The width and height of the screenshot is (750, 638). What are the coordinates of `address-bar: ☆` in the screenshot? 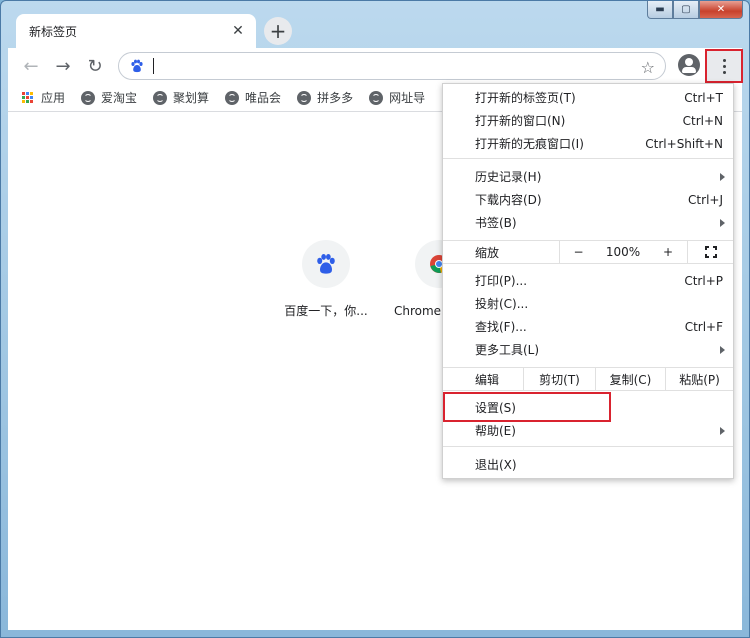 It's located at (392, 66).